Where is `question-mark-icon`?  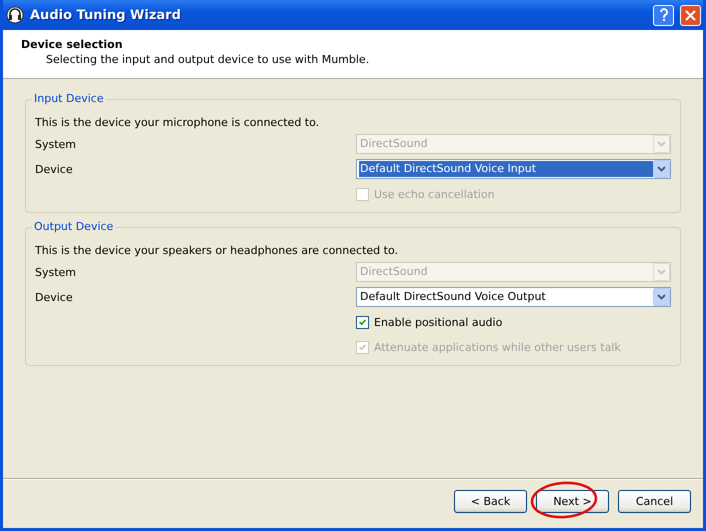 question-mark-icon is located at coordinates (663, 15).